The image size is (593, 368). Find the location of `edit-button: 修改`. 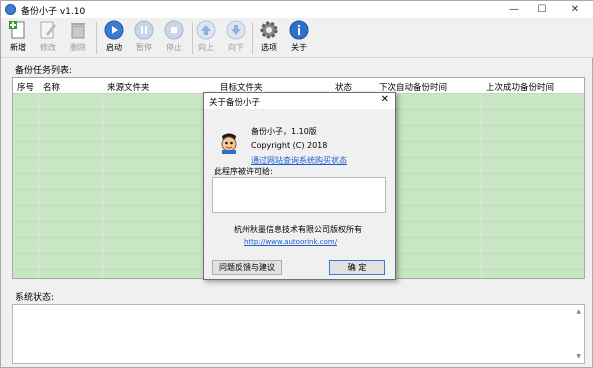

edit-button: 修改 is located at coordinates (48, 38).